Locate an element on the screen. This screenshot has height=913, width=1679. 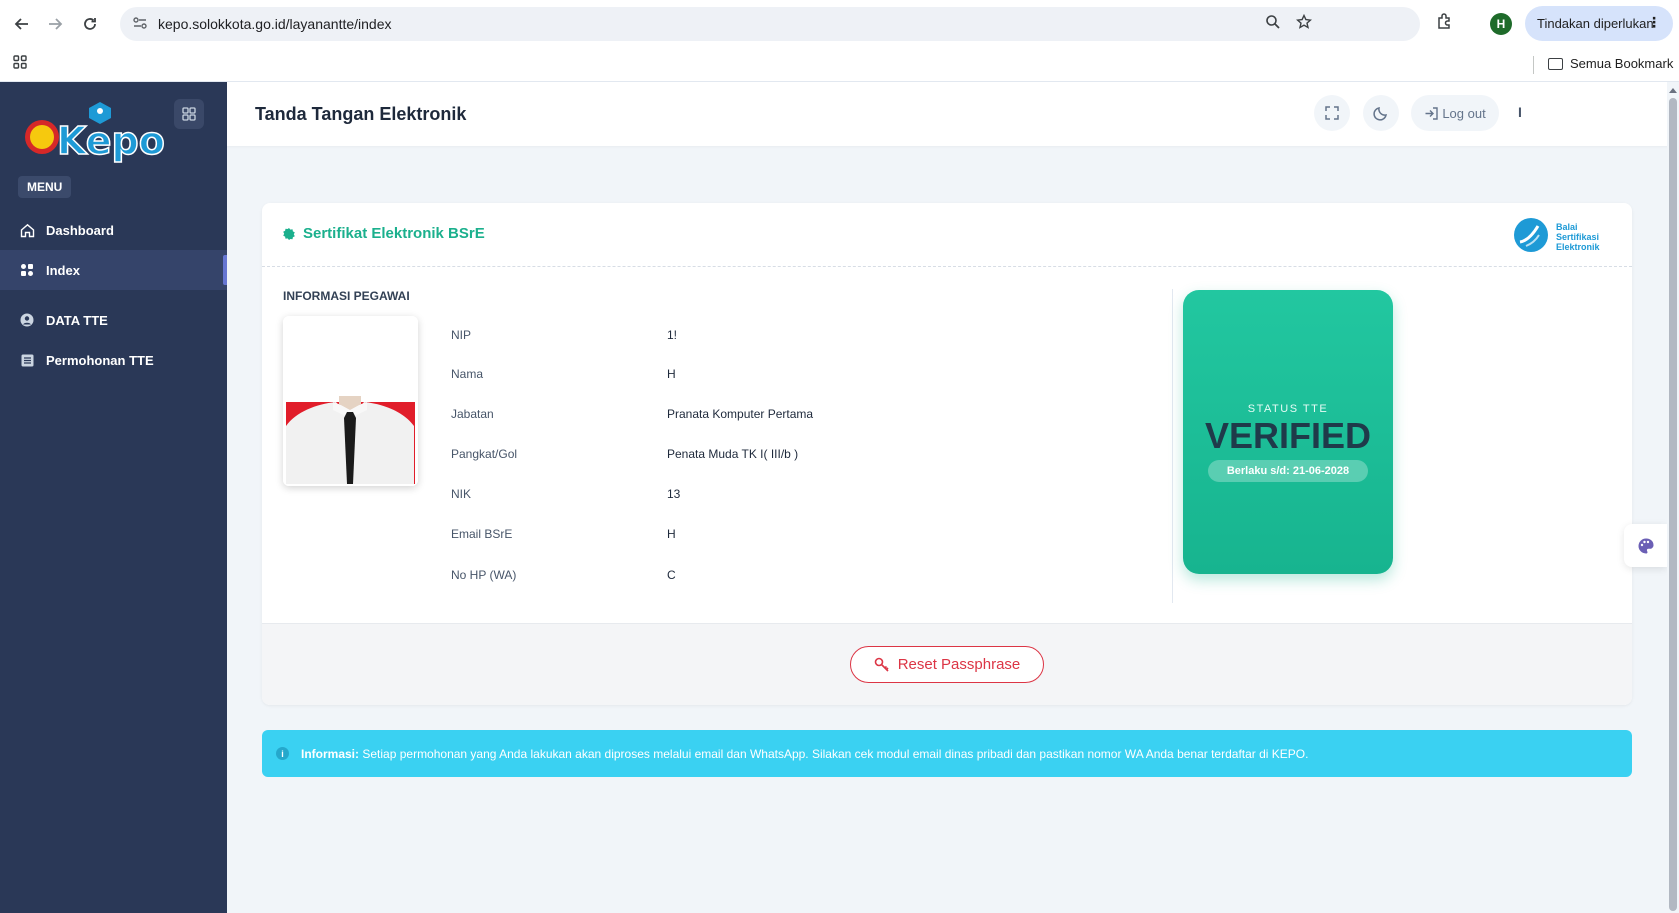
theme-palette-button is located at coordinates (1645, 545).